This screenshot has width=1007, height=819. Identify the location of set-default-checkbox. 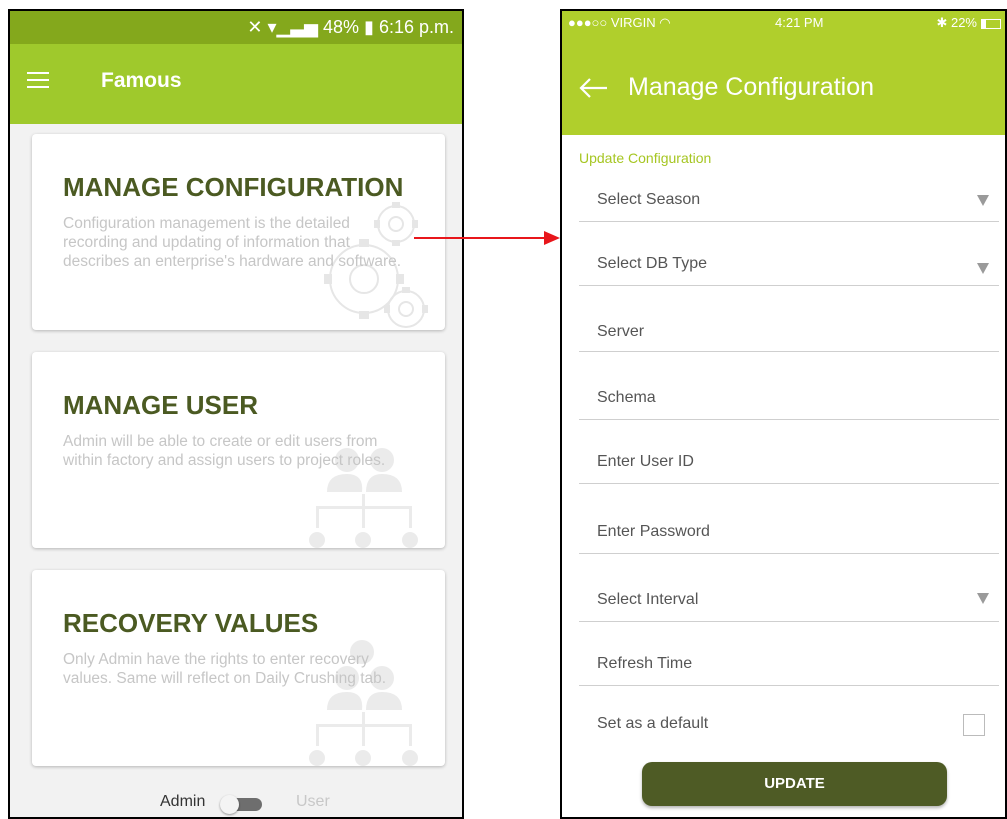
(974, 725).